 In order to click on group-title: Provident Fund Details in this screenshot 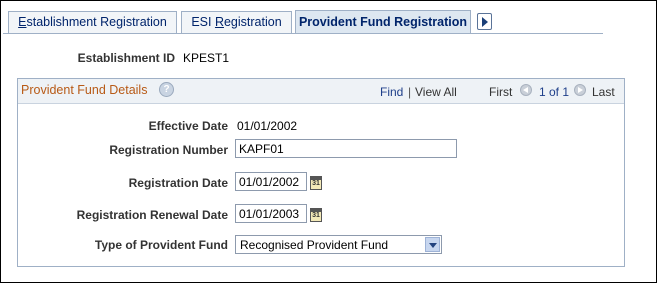, I will do `click(84, 90)`.